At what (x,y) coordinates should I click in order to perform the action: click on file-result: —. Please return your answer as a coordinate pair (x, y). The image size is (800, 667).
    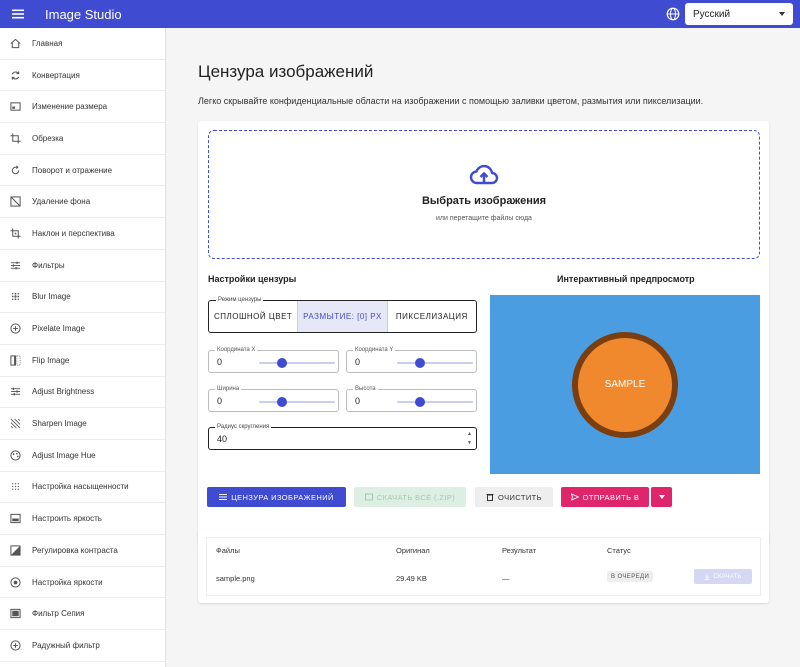
    Looking at the image, I should click on (506, 578).